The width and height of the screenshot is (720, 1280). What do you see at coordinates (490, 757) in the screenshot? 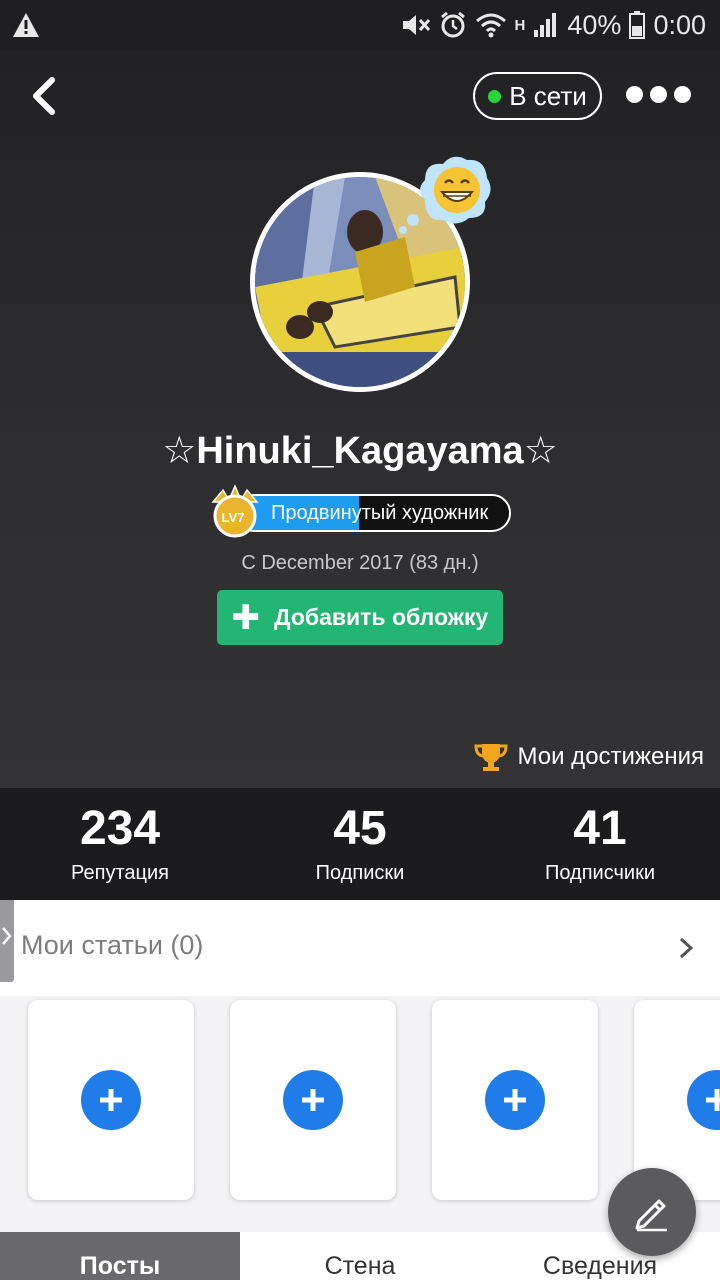
I see `trophy-icon` at bounding box center [490, 757].